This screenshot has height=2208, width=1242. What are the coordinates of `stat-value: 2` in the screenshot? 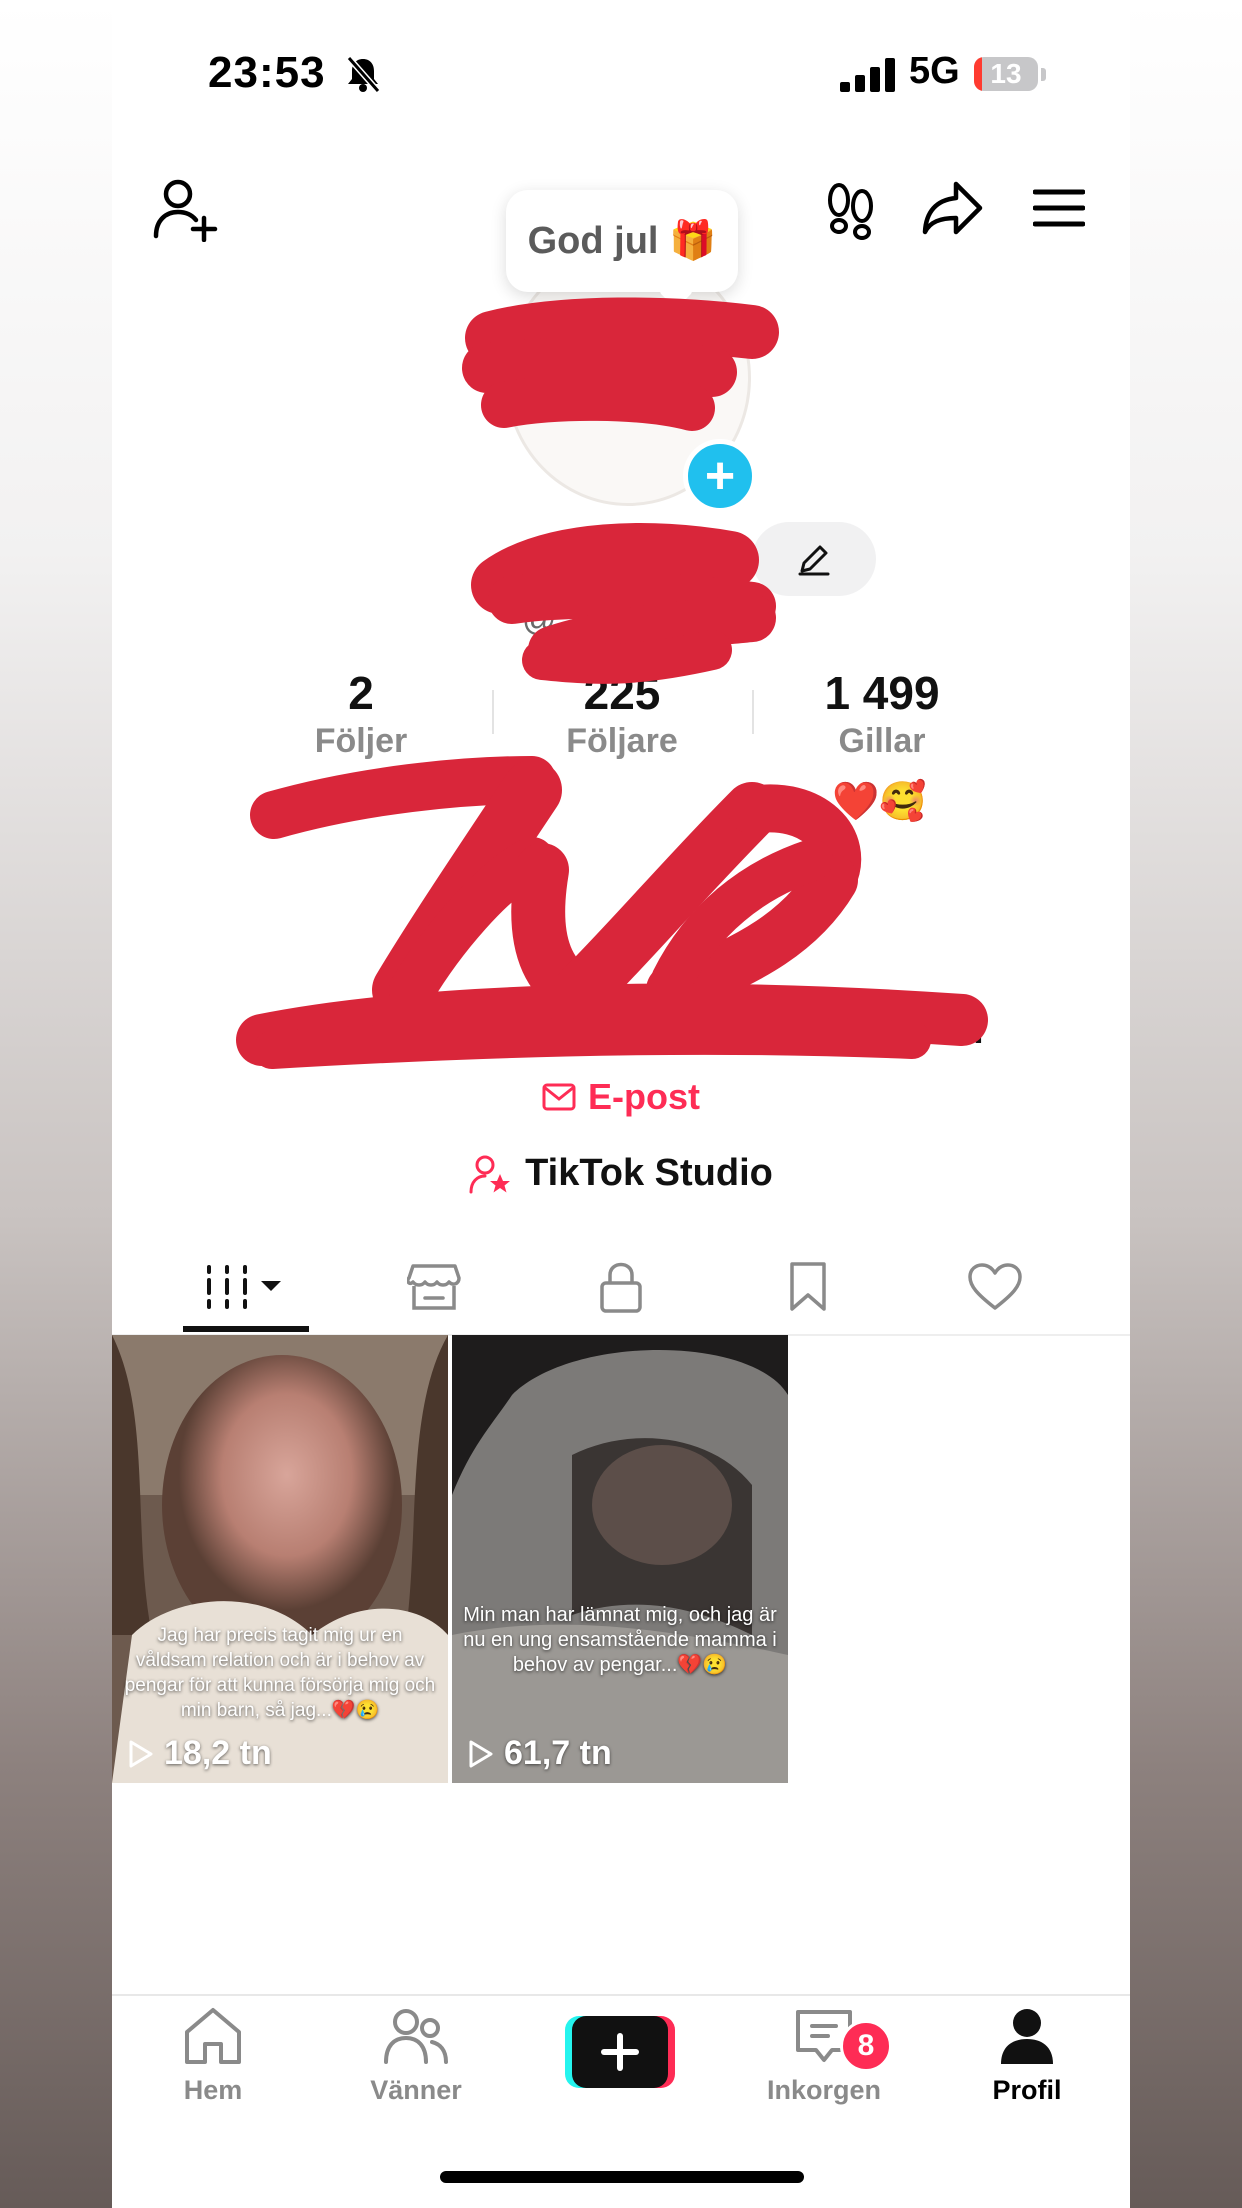 It's located at (361, 693).